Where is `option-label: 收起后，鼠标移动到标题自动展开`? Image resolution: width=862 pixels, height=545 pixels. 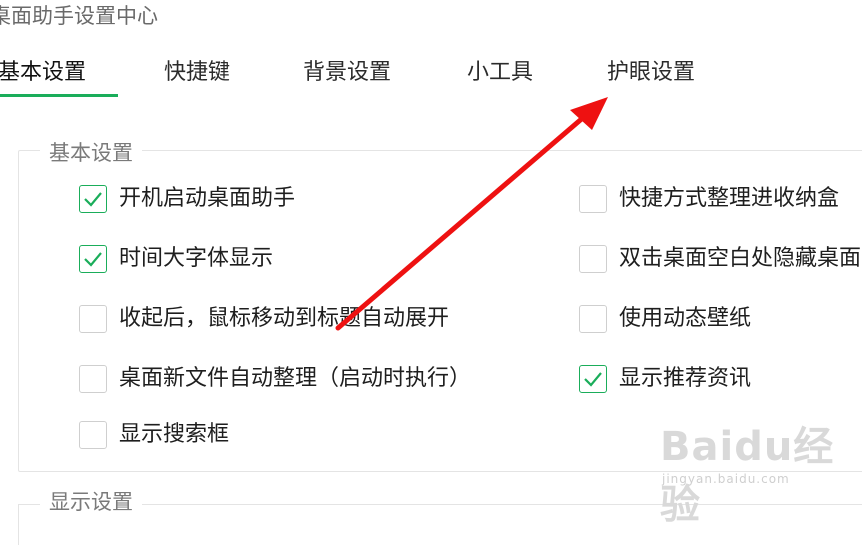 option-label: 收起后，鼠标移动到标题自动展开 is located at coordinates (284, 318).